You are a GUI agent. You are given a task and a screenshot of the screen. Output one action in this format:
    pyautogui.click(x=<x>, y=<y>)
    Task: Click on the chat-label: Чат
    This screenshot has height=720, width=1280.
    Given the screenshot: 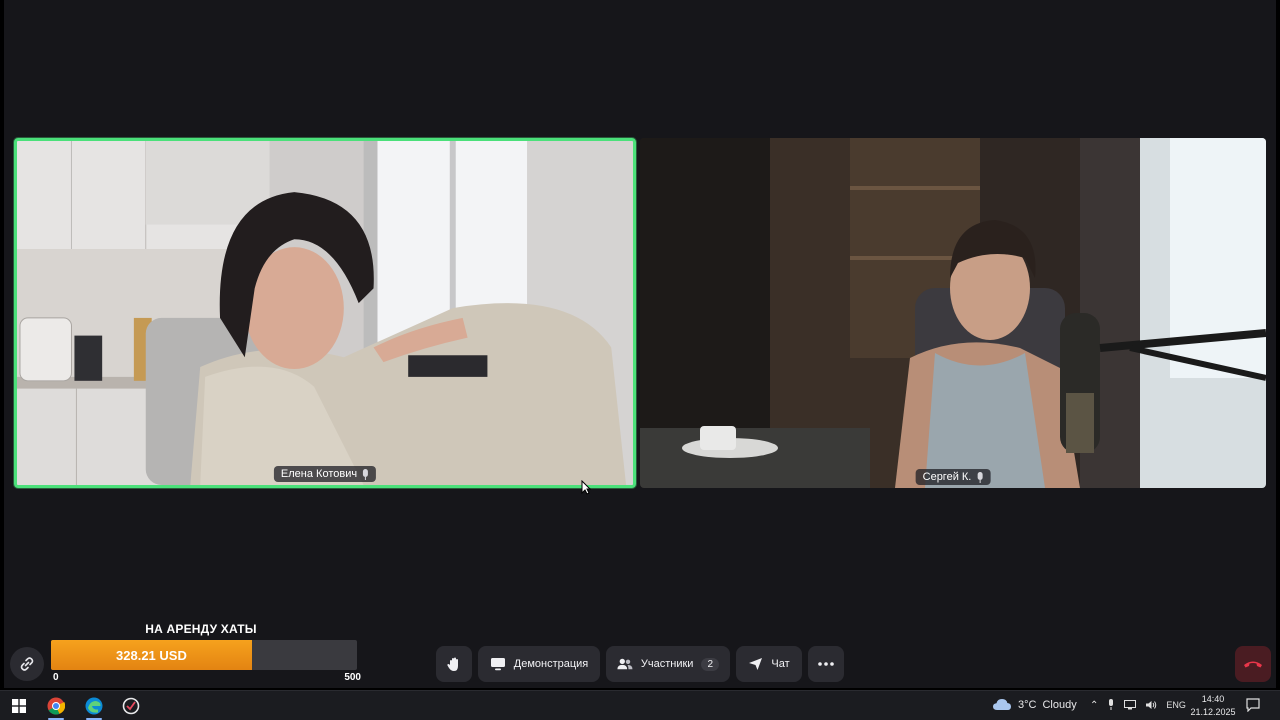 What is the action you would take?
    pyautogui.click(x=780, y=664)
    